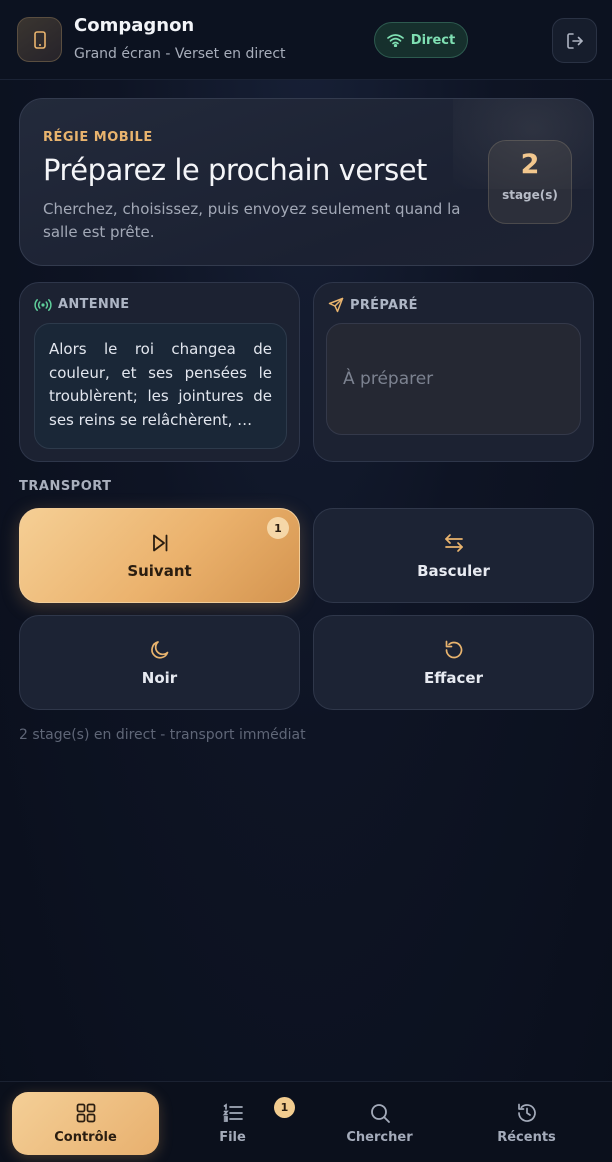 The width and height of the screenshot is (612, 1162). Describe the element at coordinates (526, 1137) in the screenshot. I see `nav-label-recents: Récents` at that location.